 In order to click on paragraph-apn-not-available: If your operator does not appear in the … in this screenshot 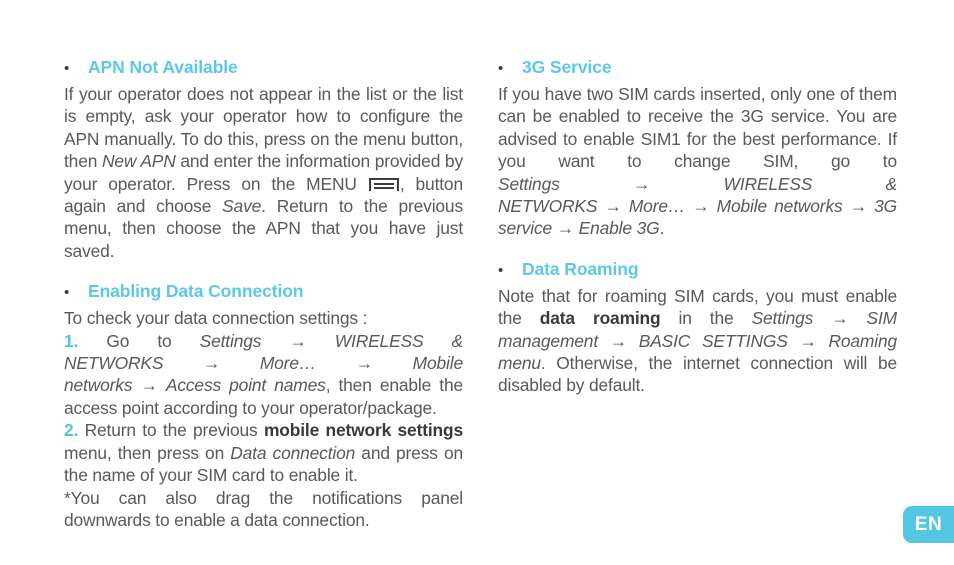, I will do `click(263, 172)`.